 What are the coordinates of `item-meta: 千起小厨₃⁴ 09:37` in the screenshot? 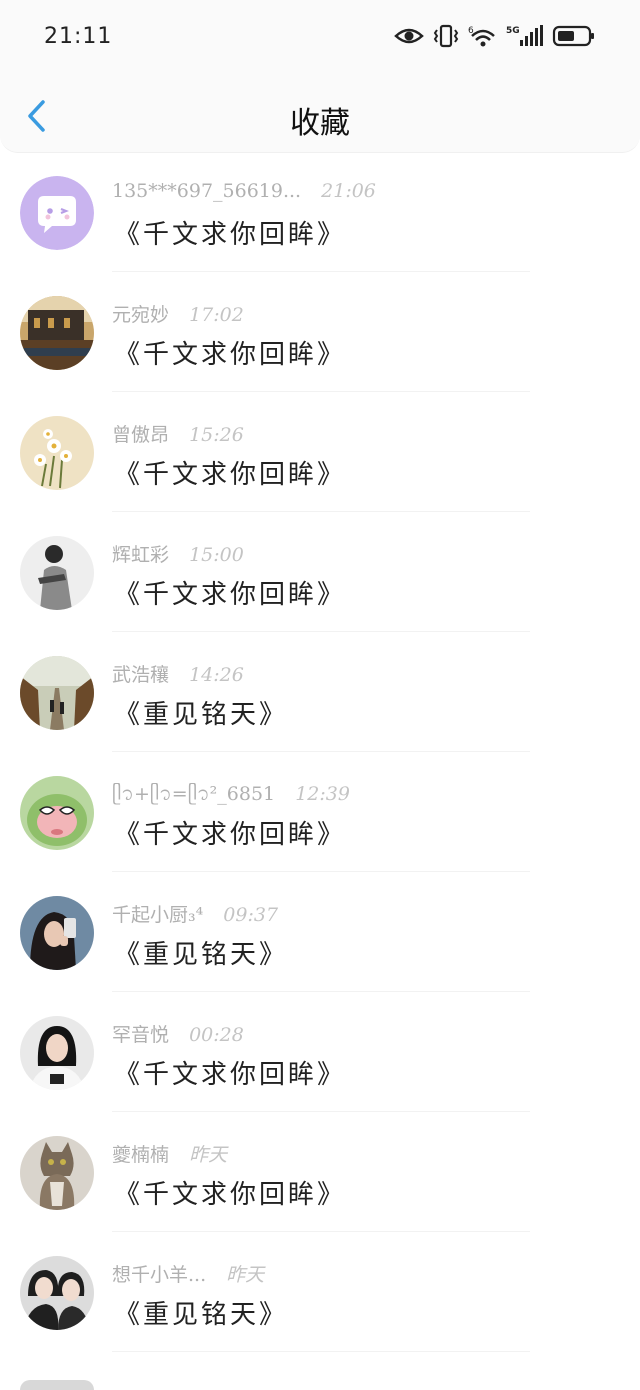 It's located at (195, 913).